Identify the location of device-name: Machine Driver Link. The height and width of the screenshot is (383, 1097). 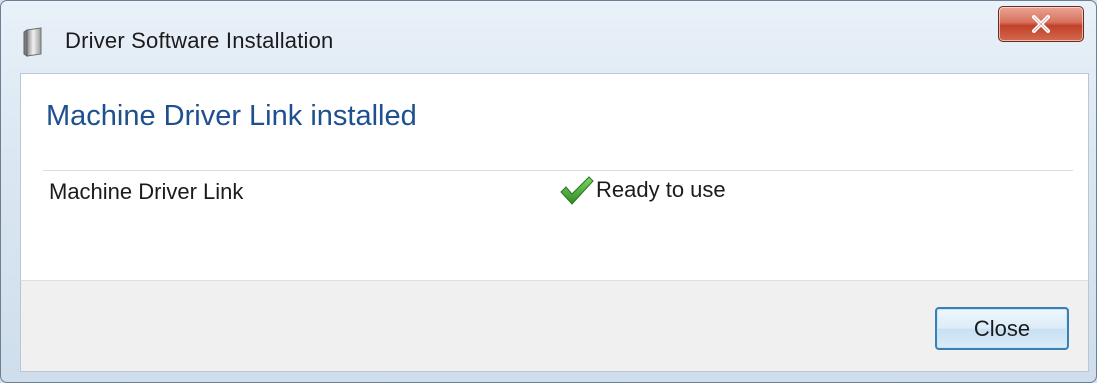
(146, 191).